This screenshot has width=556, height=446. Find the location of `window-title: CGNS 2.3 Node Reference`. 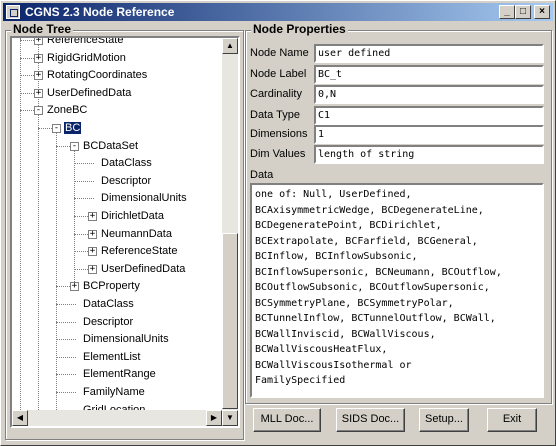

window-title: CGNS 2.3 Node Reference is located at coordinates (100, 12).